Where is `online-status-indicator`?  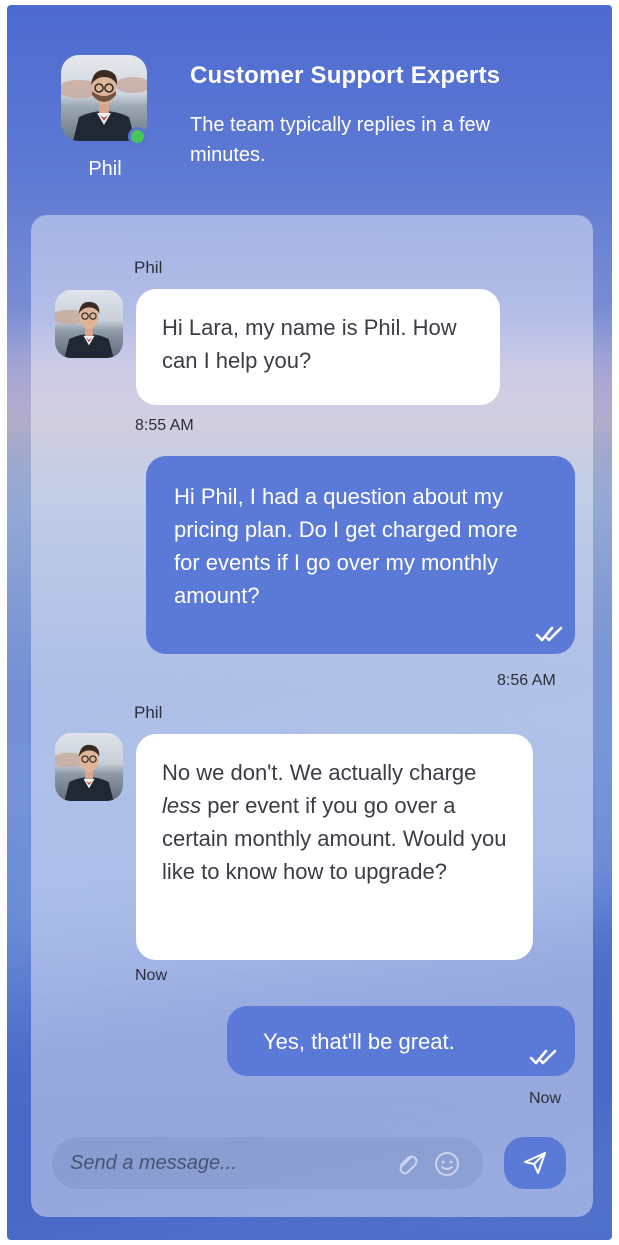 online-status-indicator is located at coordinates (137, 136).